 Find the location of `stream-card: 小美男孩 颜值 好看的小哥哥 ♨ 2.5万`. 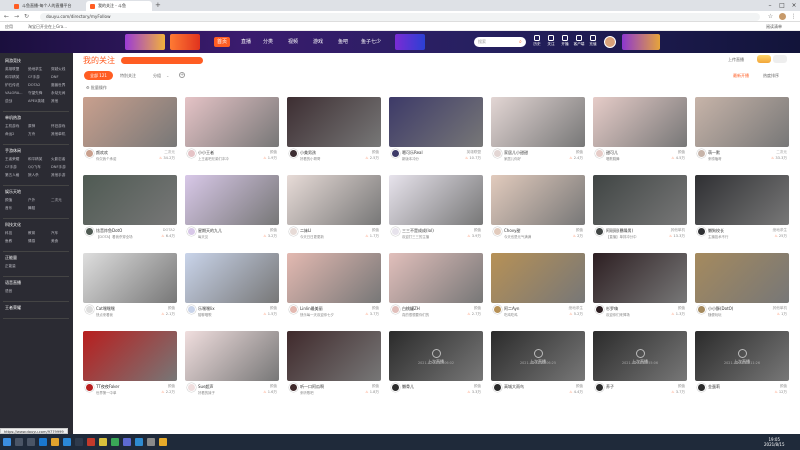

stream-card: 小美男孩 颜值 好看的小哥哥 ♨ 2.5万 is located at coordinates (334, 134).